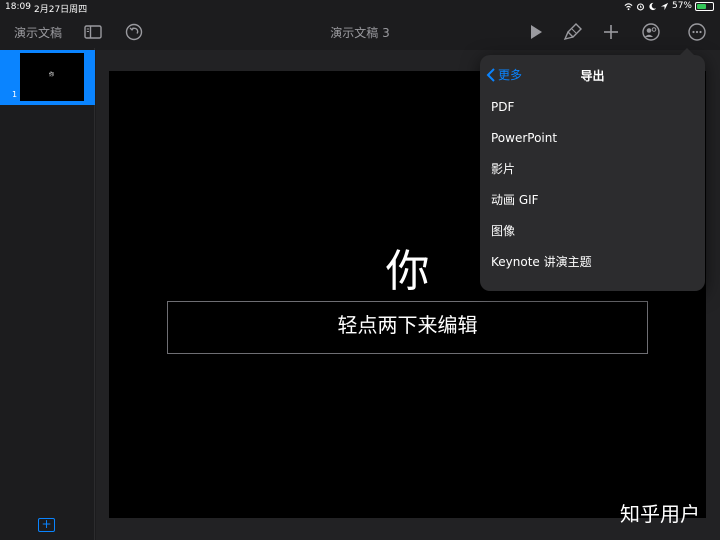 Image resolution: width=720 pixels, height=540 pixels. What do you see at coordinates (592, 199) in the screenshot?
I see `export-animated-gif: 动画 GIF` at bounding box center [592, 199].